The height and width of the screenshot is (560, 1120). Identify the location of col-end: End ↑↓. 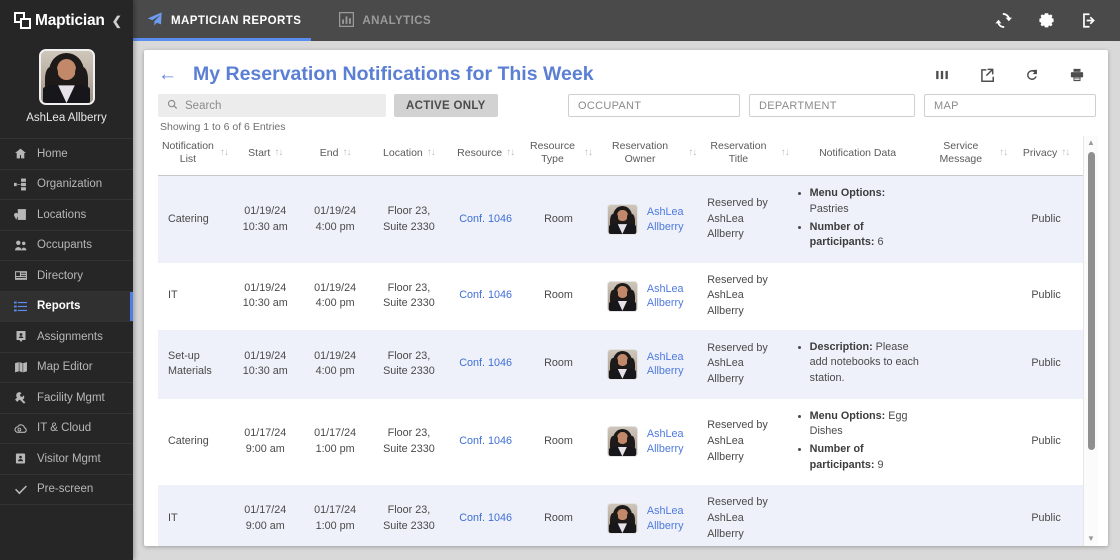
(335, 156).